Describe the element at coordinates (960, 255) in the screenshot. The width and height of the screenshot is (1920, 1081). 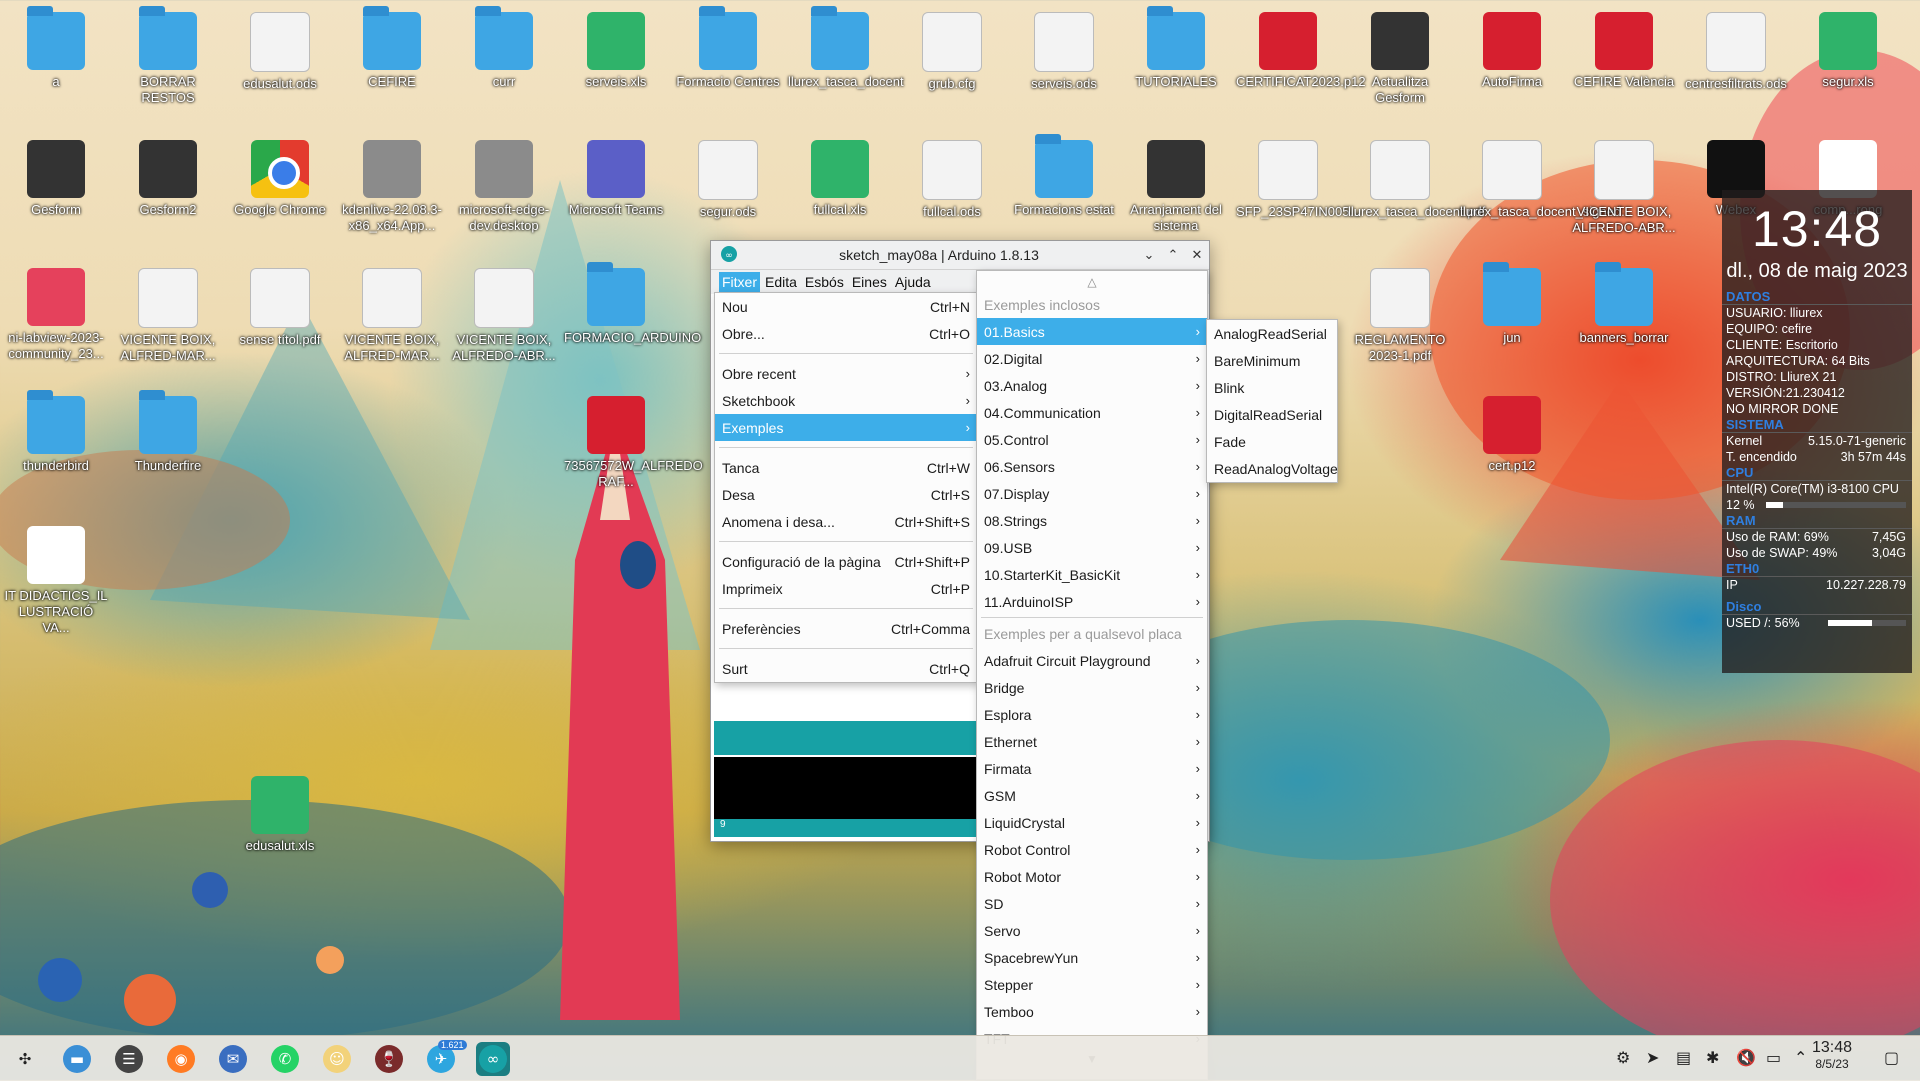
I see `window-titlebar: ∞ sketch_may08a | Arduino 1.8.13 ⌄ ⌃ ✕` at that location.